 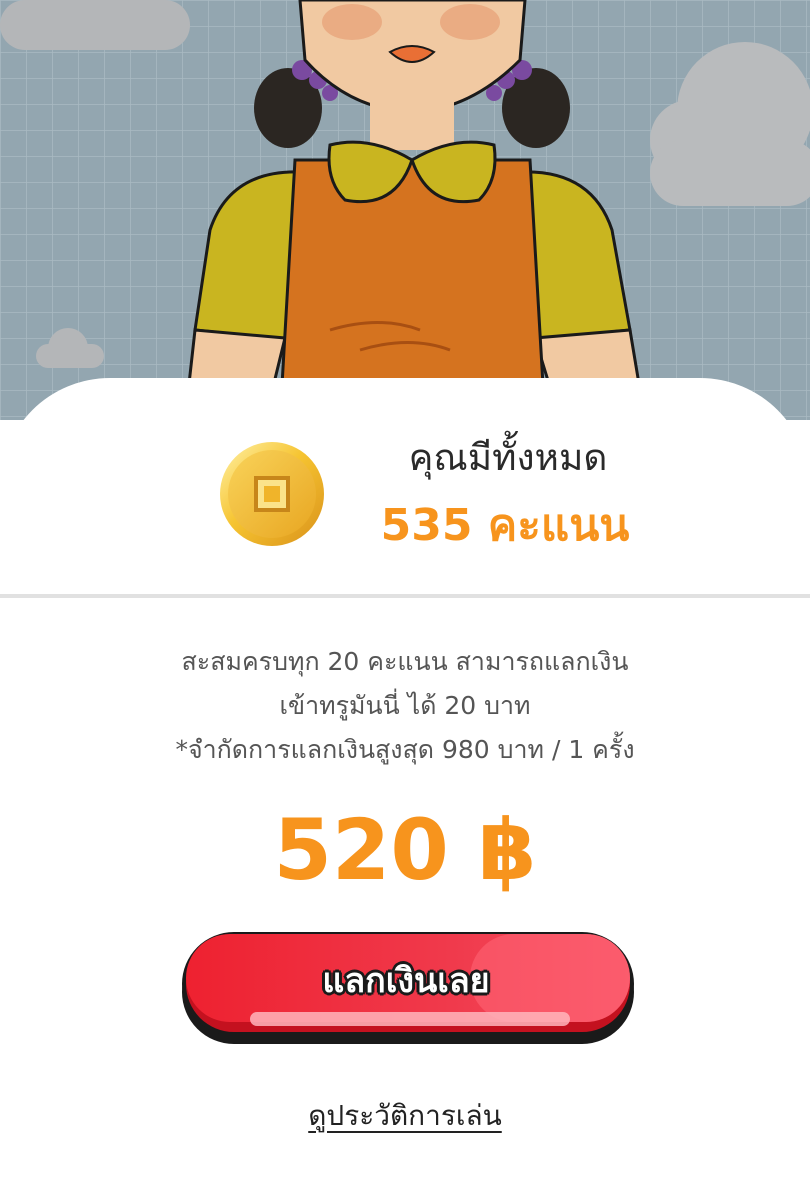 What do you see at coordinates (405, 850) in the screenshot?
I see `redeem-amount: 520 ฿` at bounding box center [405, 850].